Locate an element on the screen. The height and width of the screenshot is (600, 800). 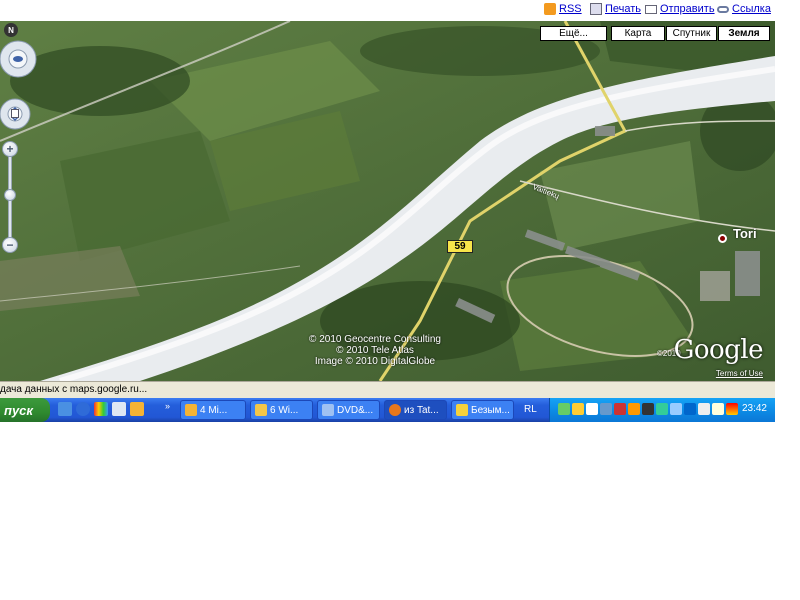
rss-icon is located at coordinates (550, 9).